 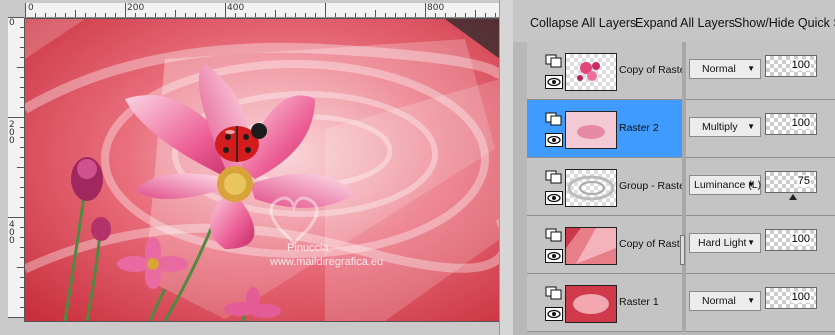 What do you see at coordinates (784, 23) in the screenshot?
I see `show-hide-quick-settings-button: Show/Hide Quick Se` at bounding box center [784, 23].